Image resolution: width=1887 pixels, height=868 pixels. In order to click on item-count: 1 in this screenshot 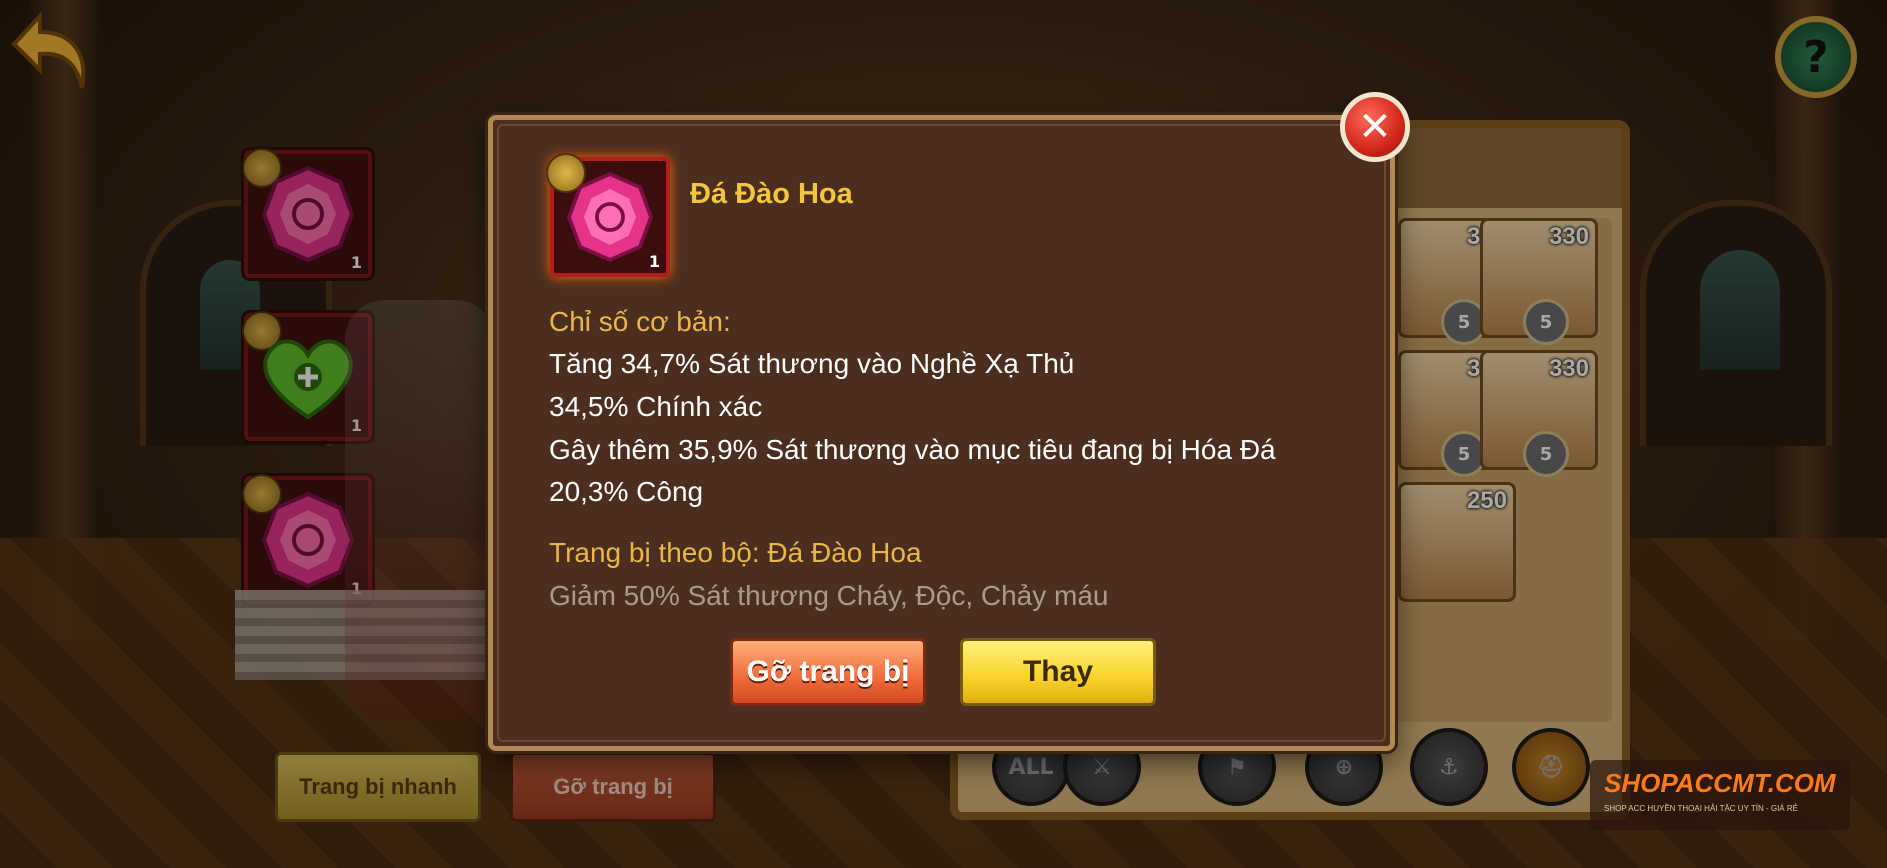, I will do `click(654, 261)`.